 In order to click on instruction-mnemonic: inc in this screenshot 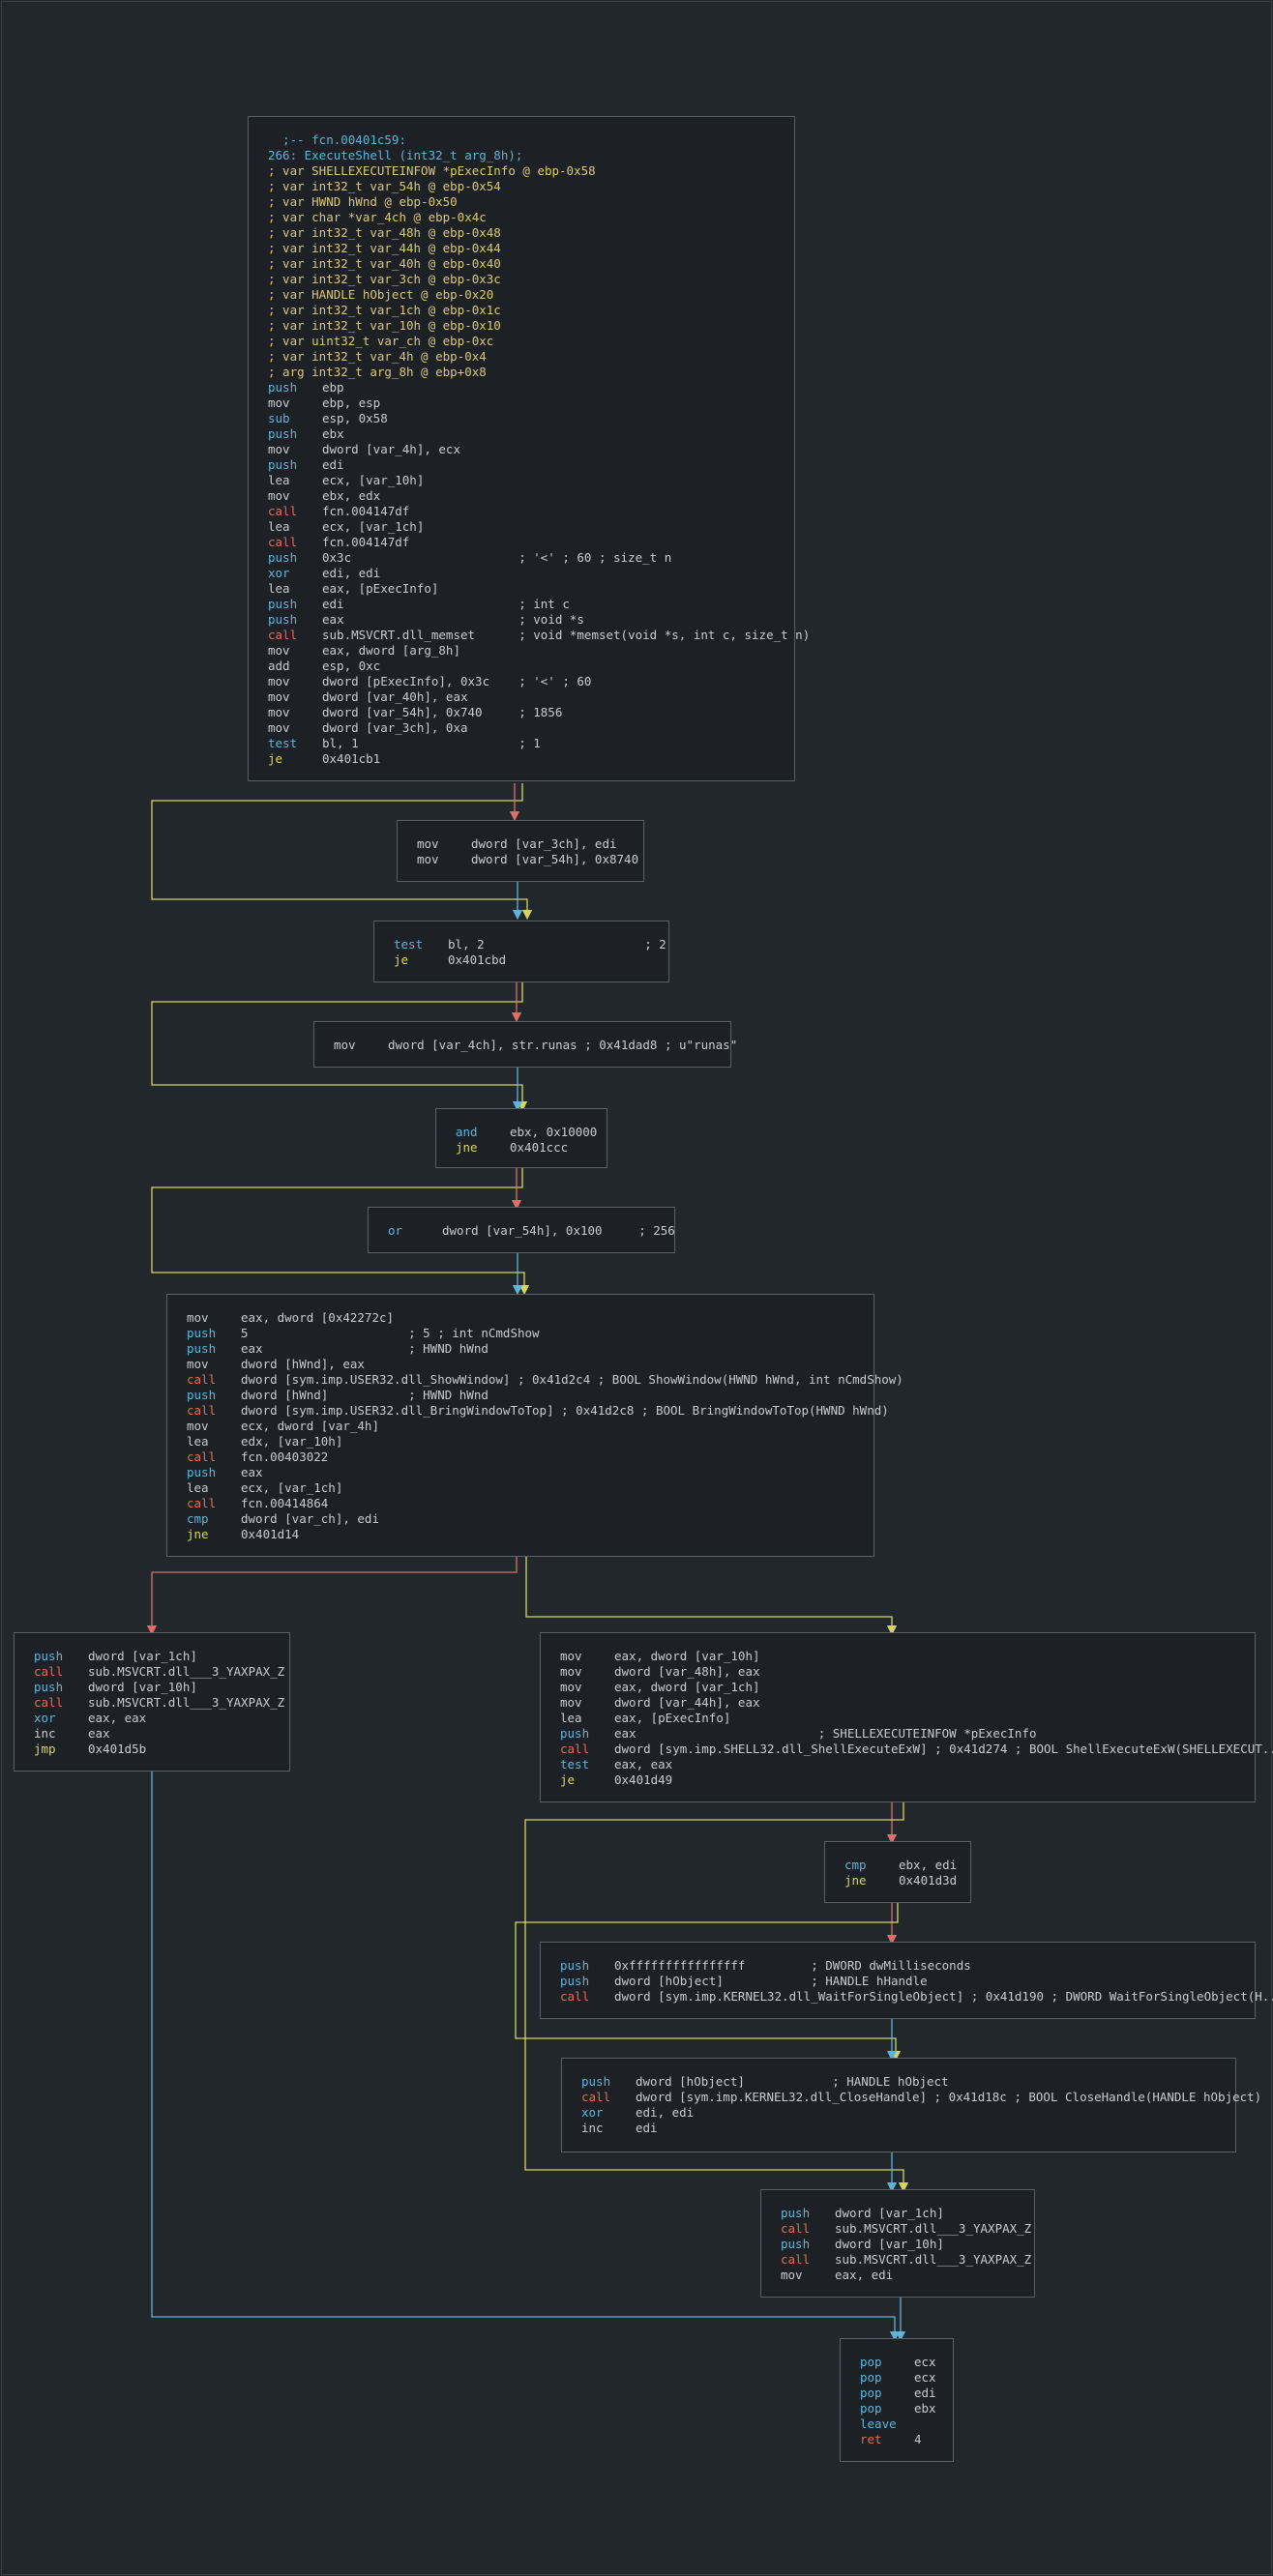, I will do `click(592, 2128)`.